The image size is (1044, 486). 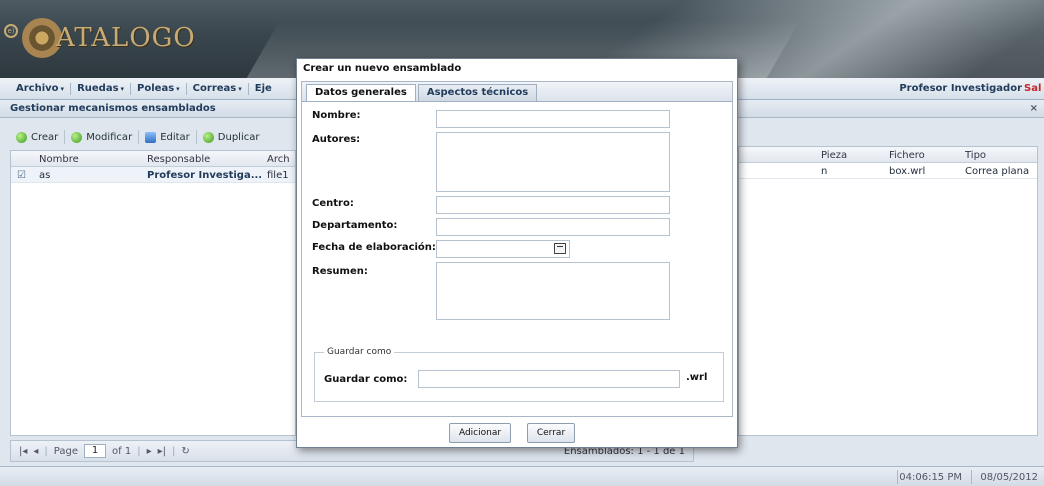 I want to click on close-button: Cerrar, so click(x=551, y=433).